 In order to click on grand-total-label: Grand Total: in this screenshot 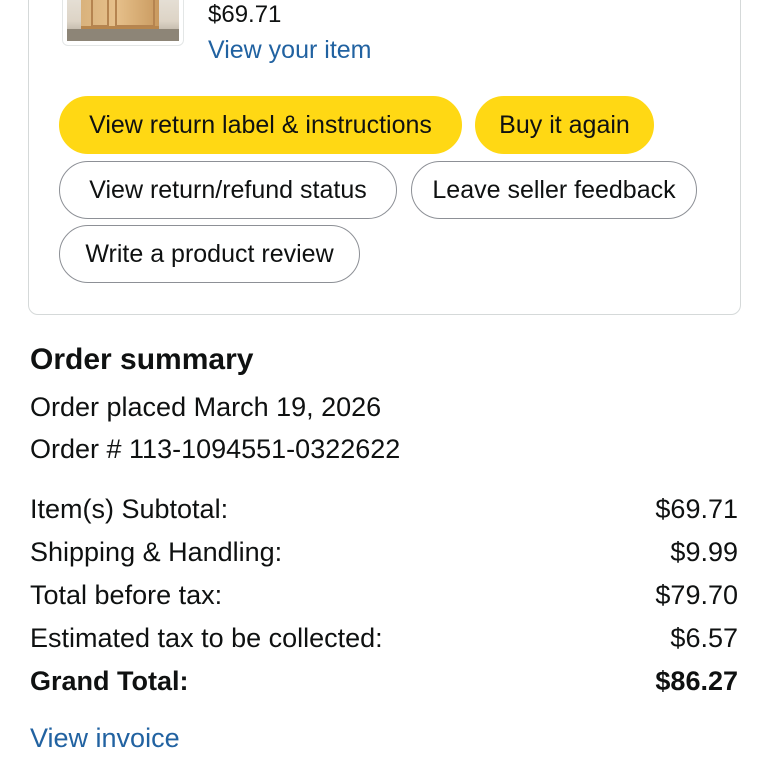, I will do `click(109, 681)`.